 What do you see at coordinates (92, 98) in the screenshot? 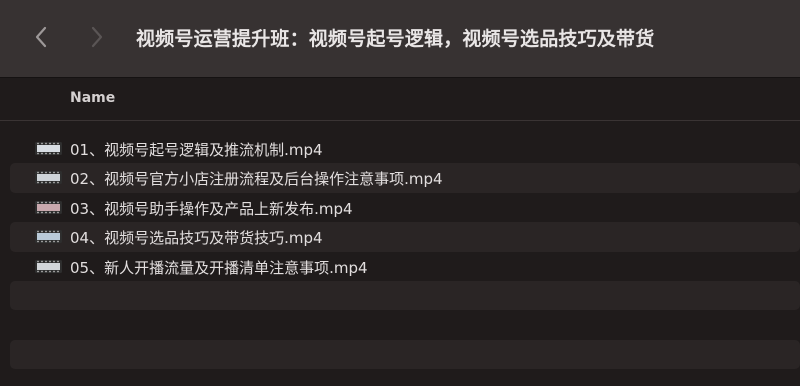
I see `column-header-name: Name` at bounding box center [92, 98].